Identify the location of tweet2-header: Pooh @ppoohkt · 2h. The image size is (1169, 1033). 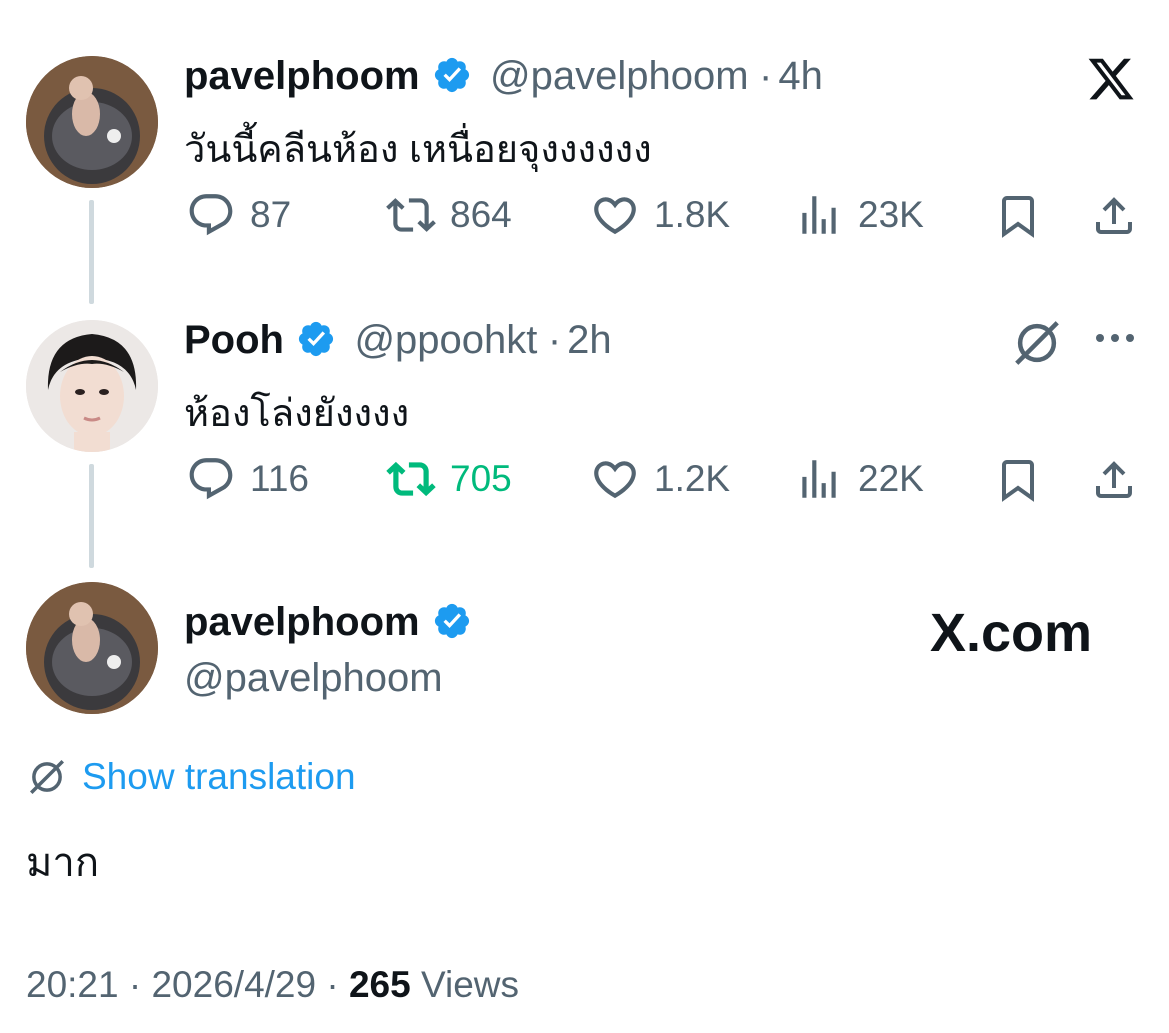
(398, 340).